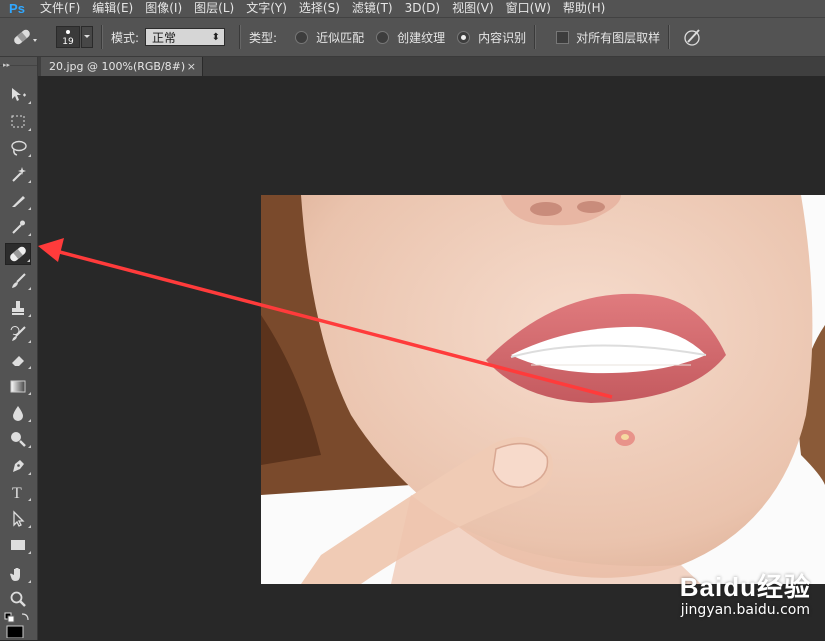  I want to click on crop-tool, so click(18, 201).